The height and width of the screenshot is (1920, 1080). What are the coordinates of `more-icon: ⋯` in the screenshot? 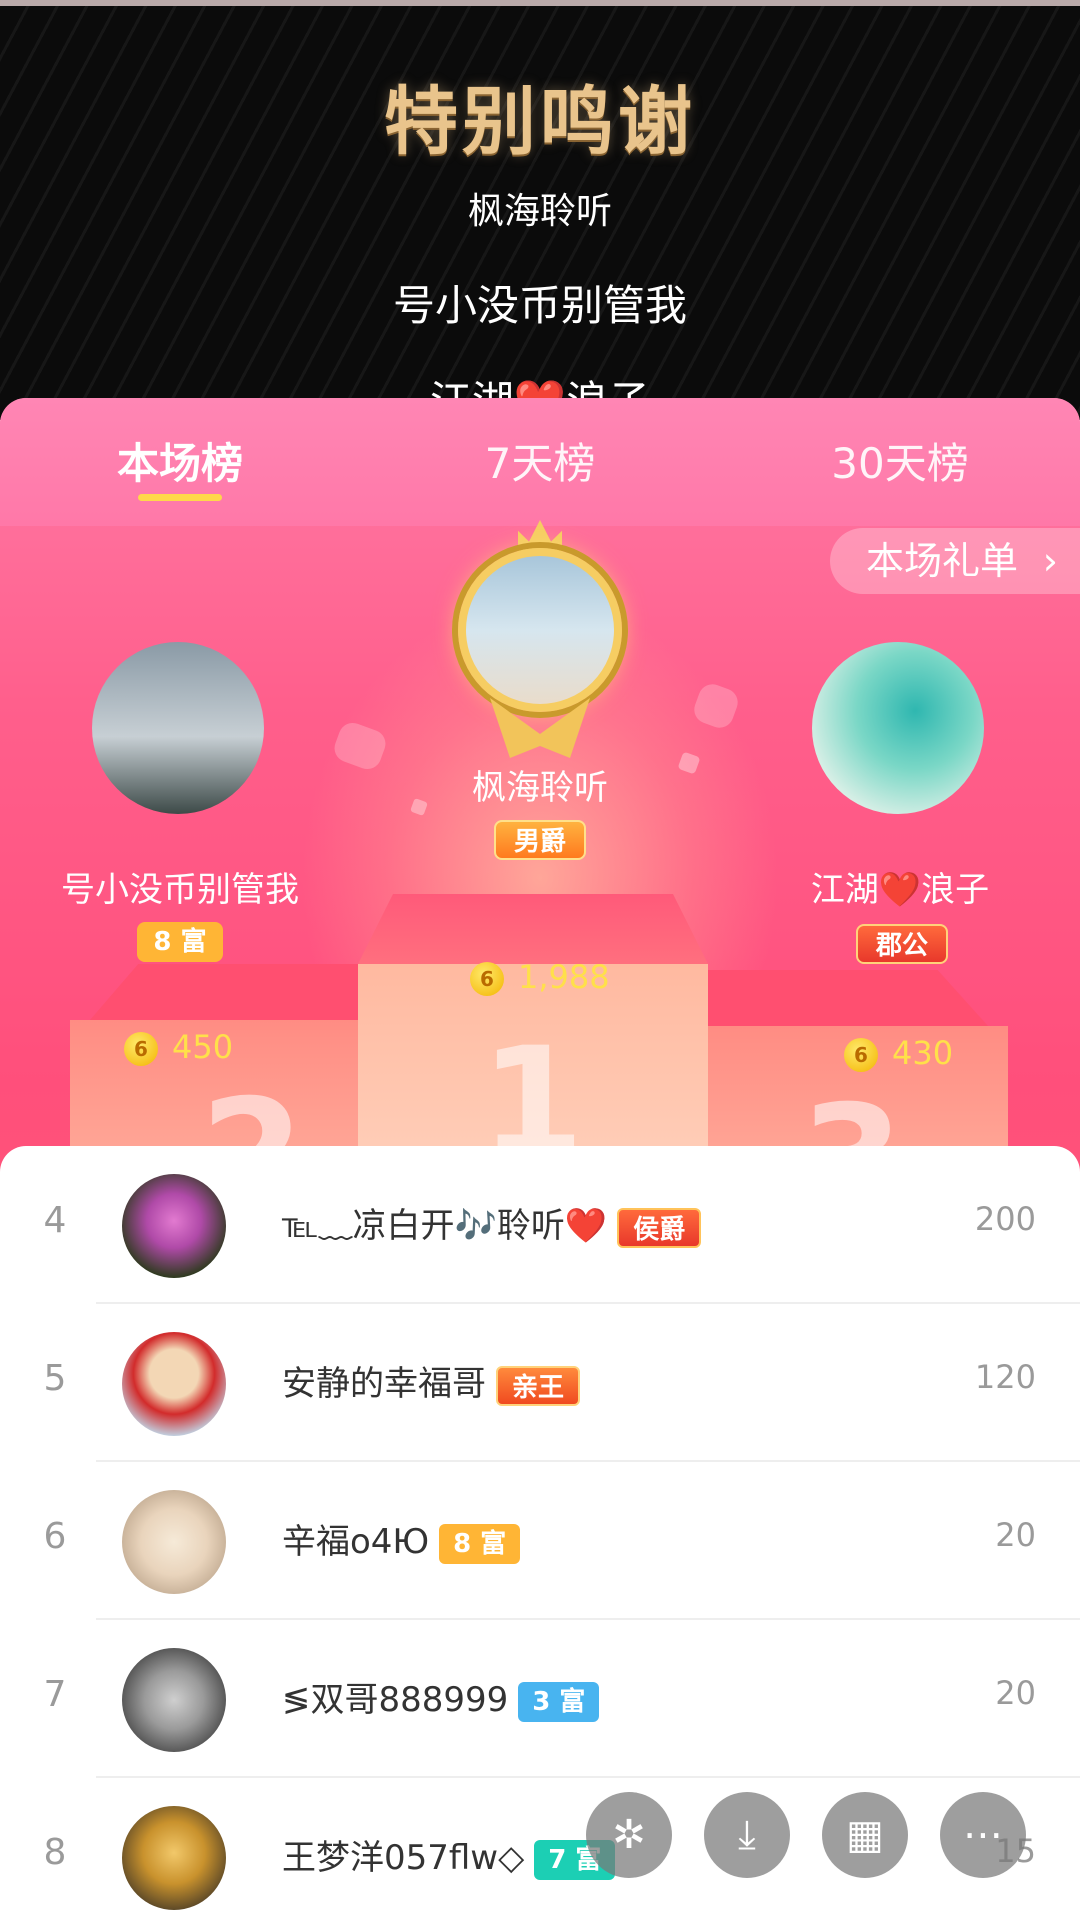 It's located at (983, 1835).